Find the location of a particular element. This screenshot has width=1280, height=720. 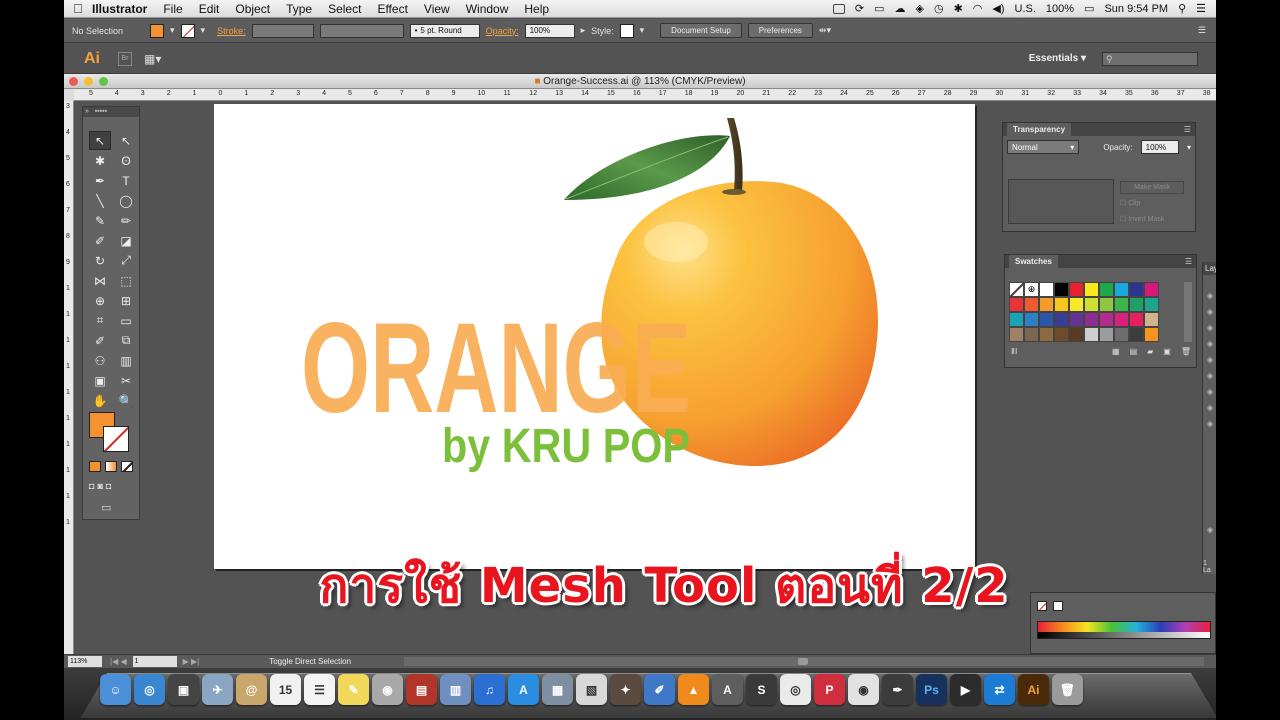

style-swatch is located at coordinates (626, 30).